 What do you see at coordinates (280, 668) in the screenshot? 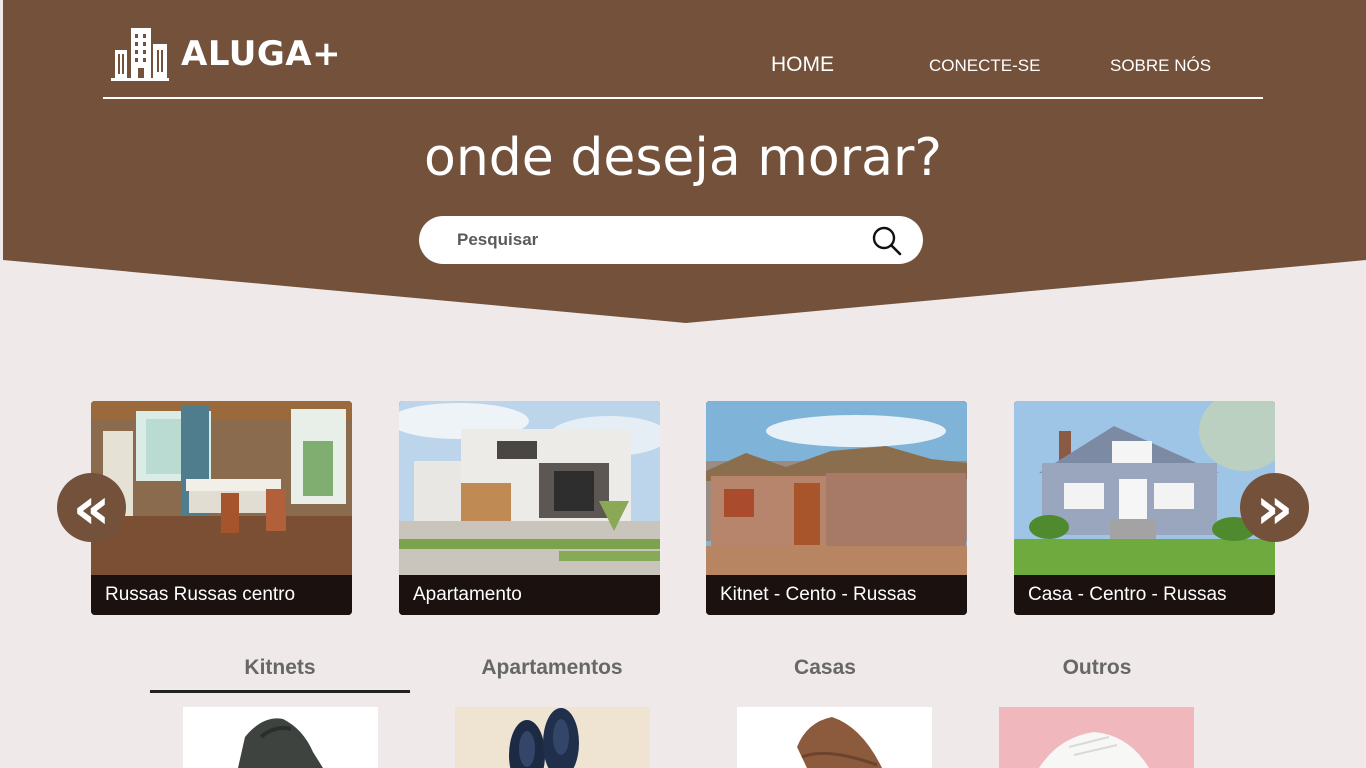
I see `tab-kitnets: Kitnets` at bounding box center [280, 668].